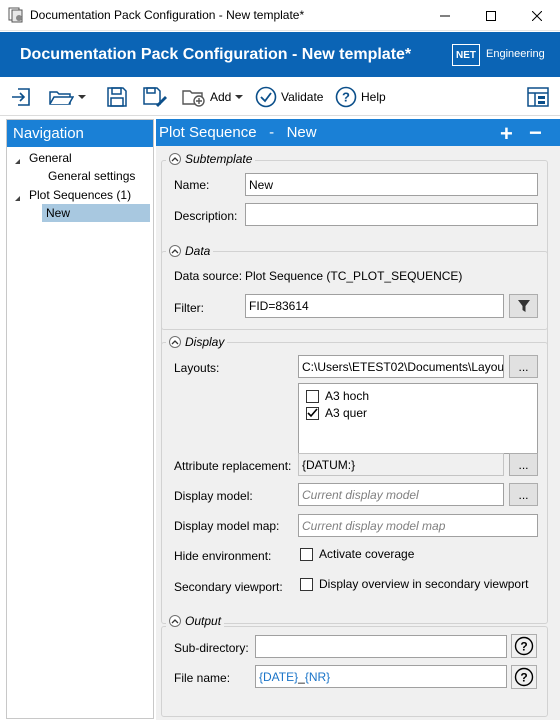 This screenshot has width=560, height=720. I want to click on layout-item-label: A3 quer, so click(346, 413).